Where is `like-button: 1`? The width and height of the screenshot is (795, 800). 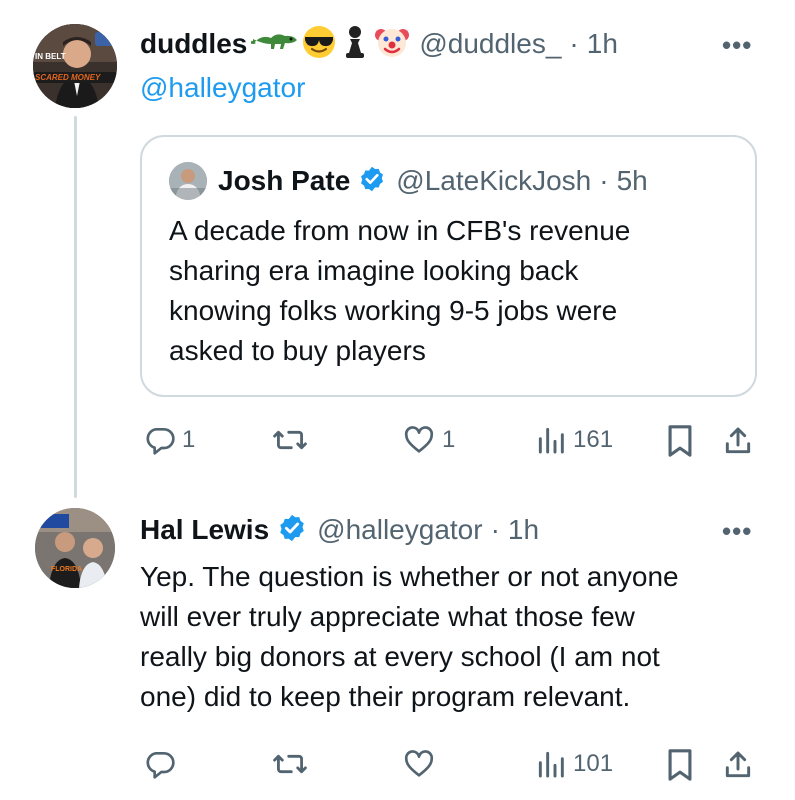
like-button: 1 is located at coordinates (428, 440).